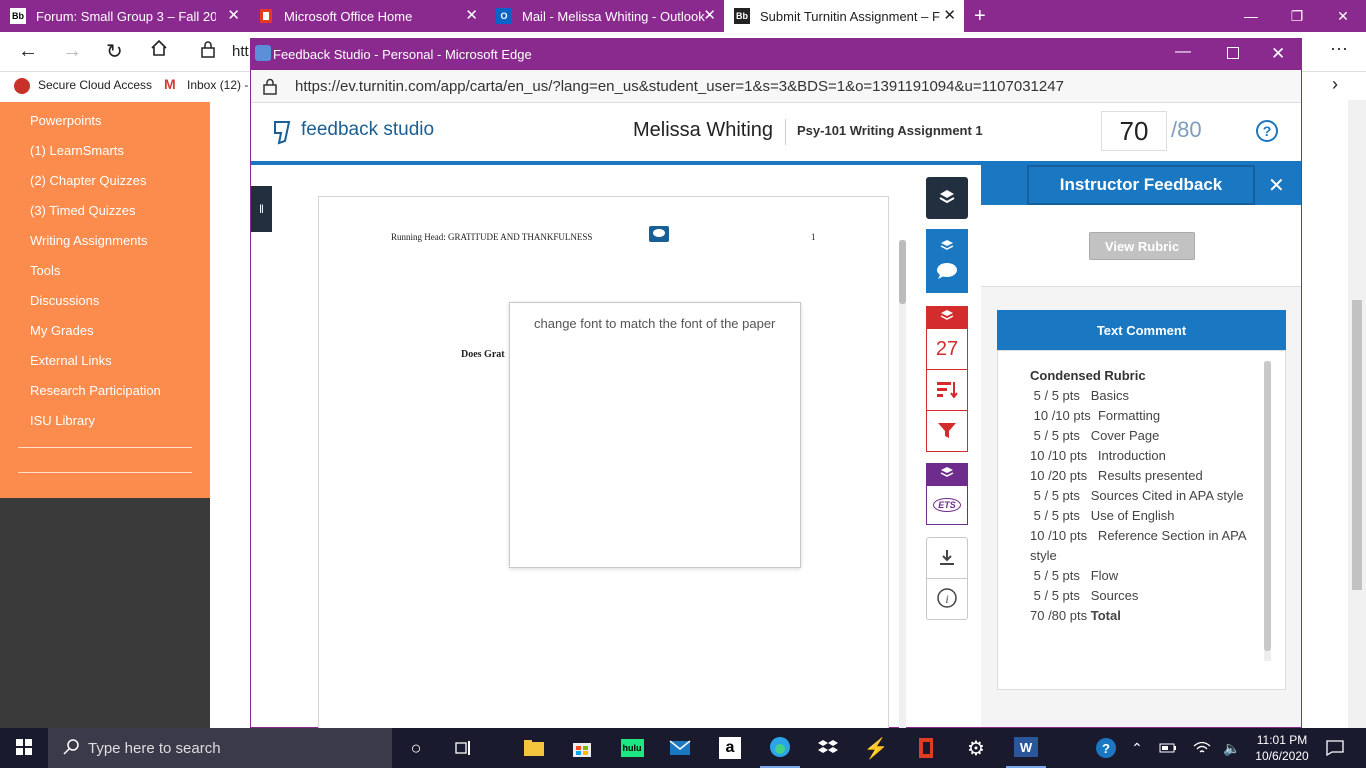 This screenshot has height=768, width=1366. Describe the element at coordinates (1335, 748) in the screenshot. I see `notifications-icon` at that location.